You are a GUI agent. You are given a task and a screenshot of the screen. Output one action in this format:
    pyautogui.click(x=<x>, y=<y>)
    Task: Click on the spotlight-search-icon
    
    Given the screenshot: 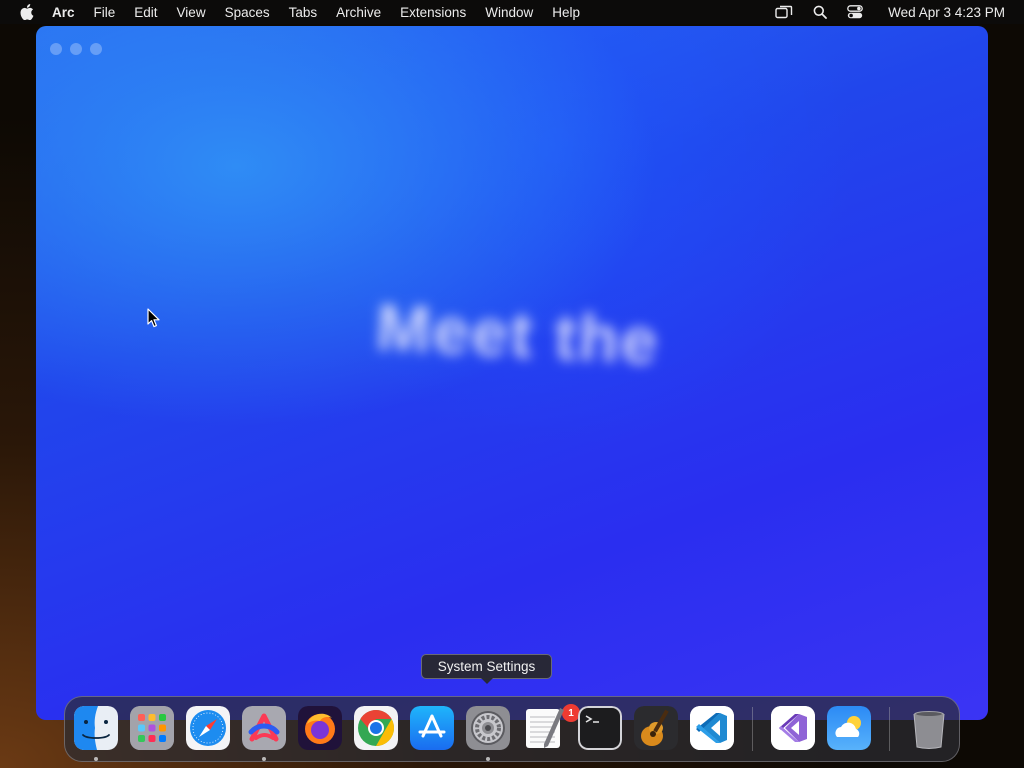 What is the action you would take?
    pyautogui.click(x=820, y=12)
    